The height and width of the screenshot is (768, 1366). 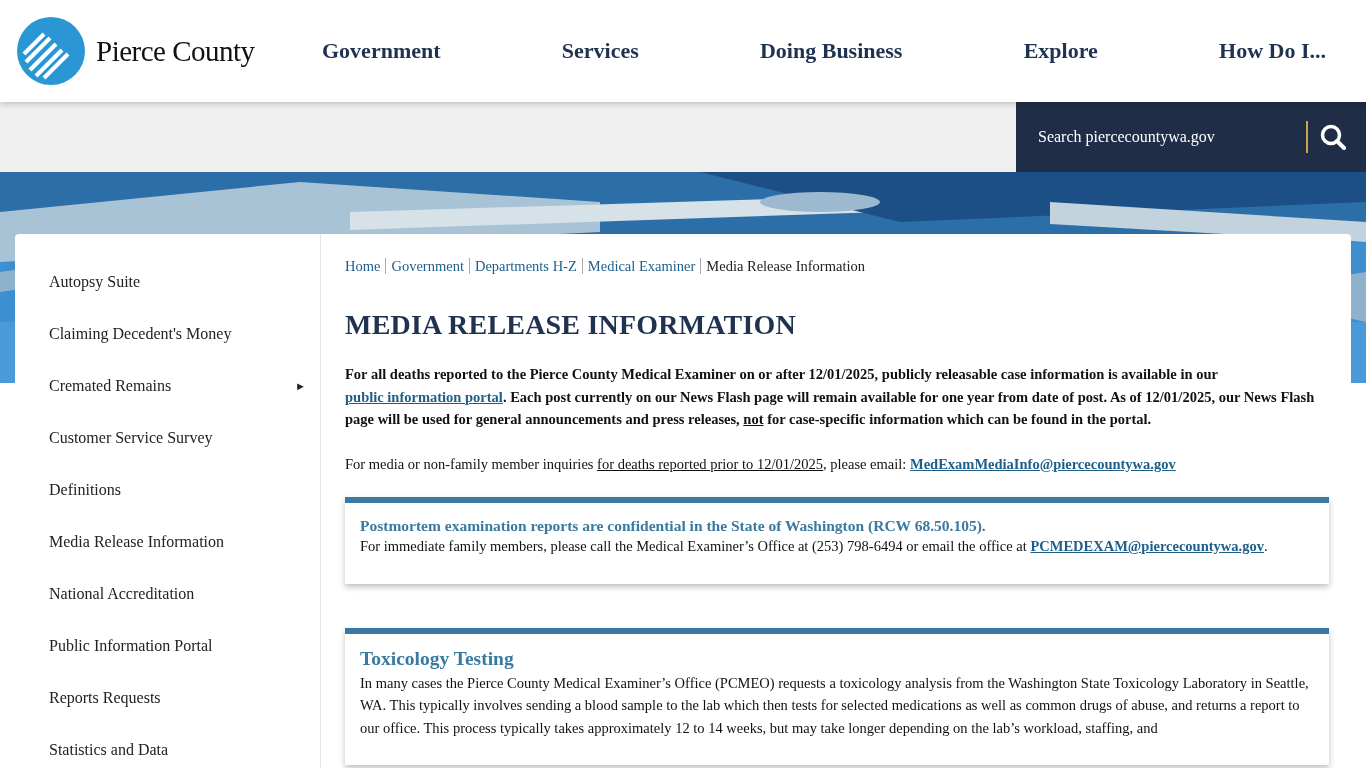 I want to click on sidebar-item: Claiming Decedent's Money, so click(x=167, y=334).